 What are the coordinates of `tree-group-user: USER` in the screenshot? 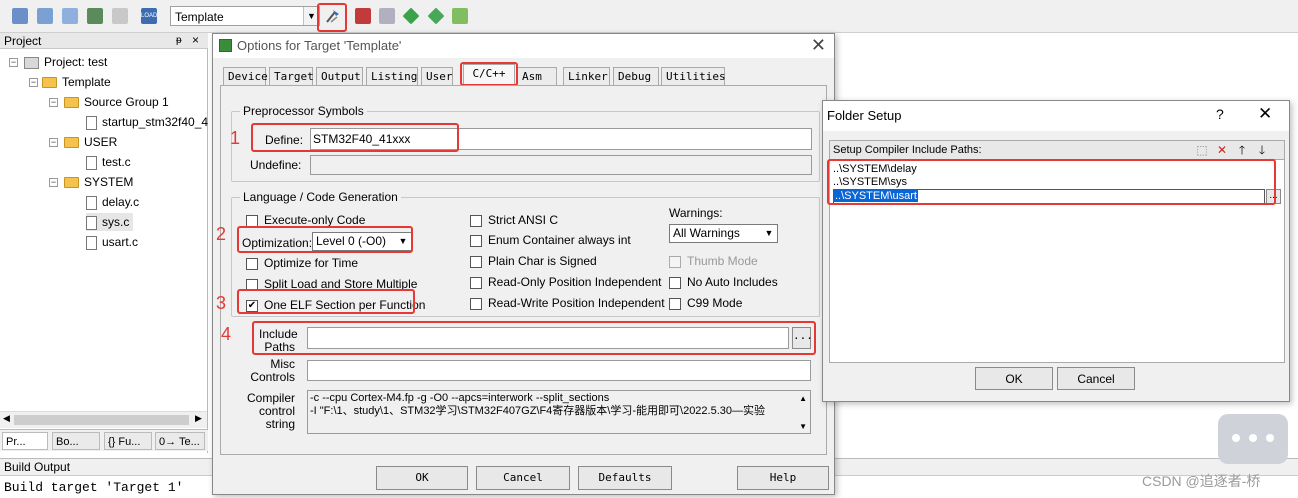 It's located at (90, 142).